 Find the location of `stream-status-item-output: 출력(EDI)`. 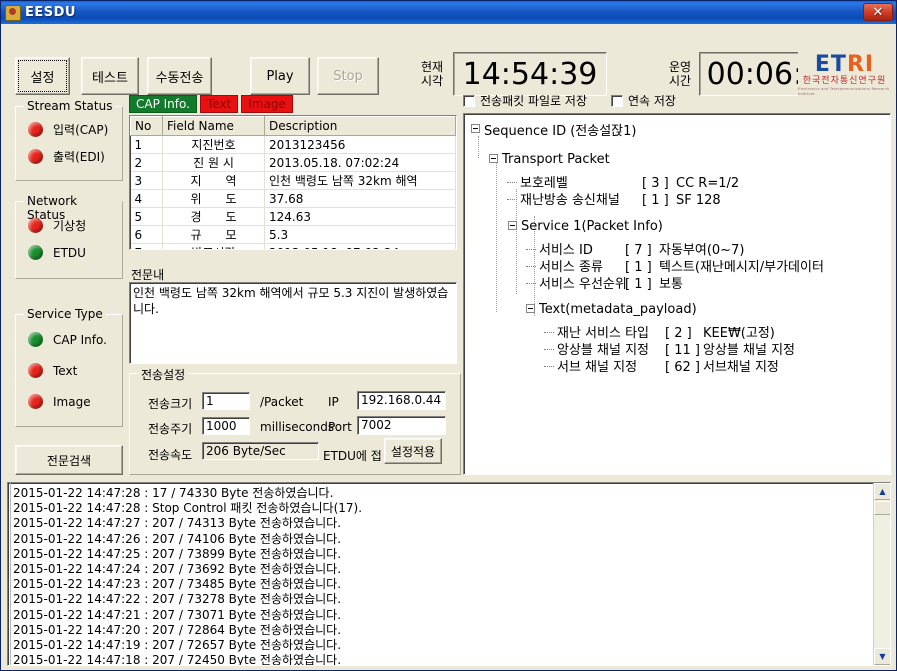

stream-status-item-output: 출력(EDI) is located at coordinates (66, 156).